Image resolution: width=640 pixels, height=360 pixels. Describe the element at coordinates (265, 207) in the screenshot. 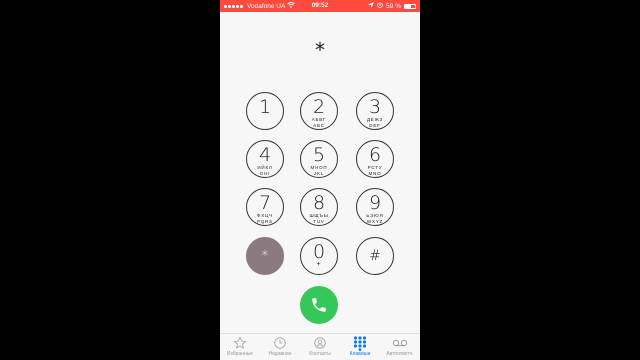

I see `key-7: 7 ФХЦЧ PQRS` at that location.